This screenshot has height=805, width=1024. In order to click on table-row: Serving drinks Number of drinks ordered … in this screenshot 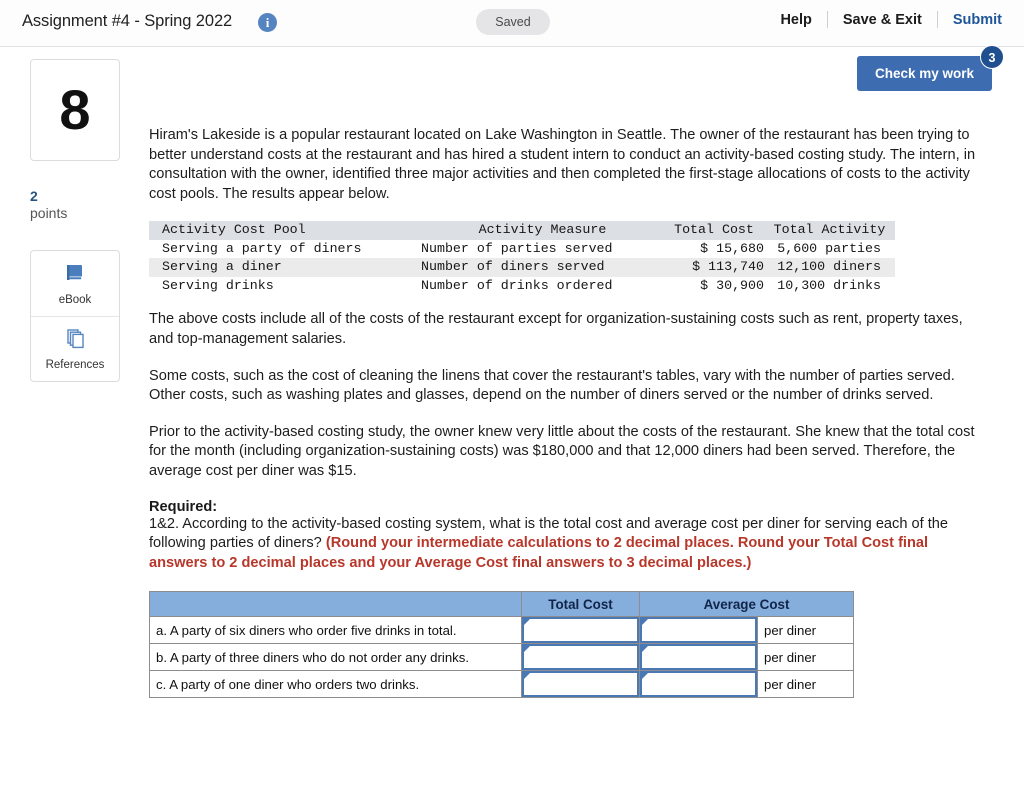, I will do `click(522, 286)`.